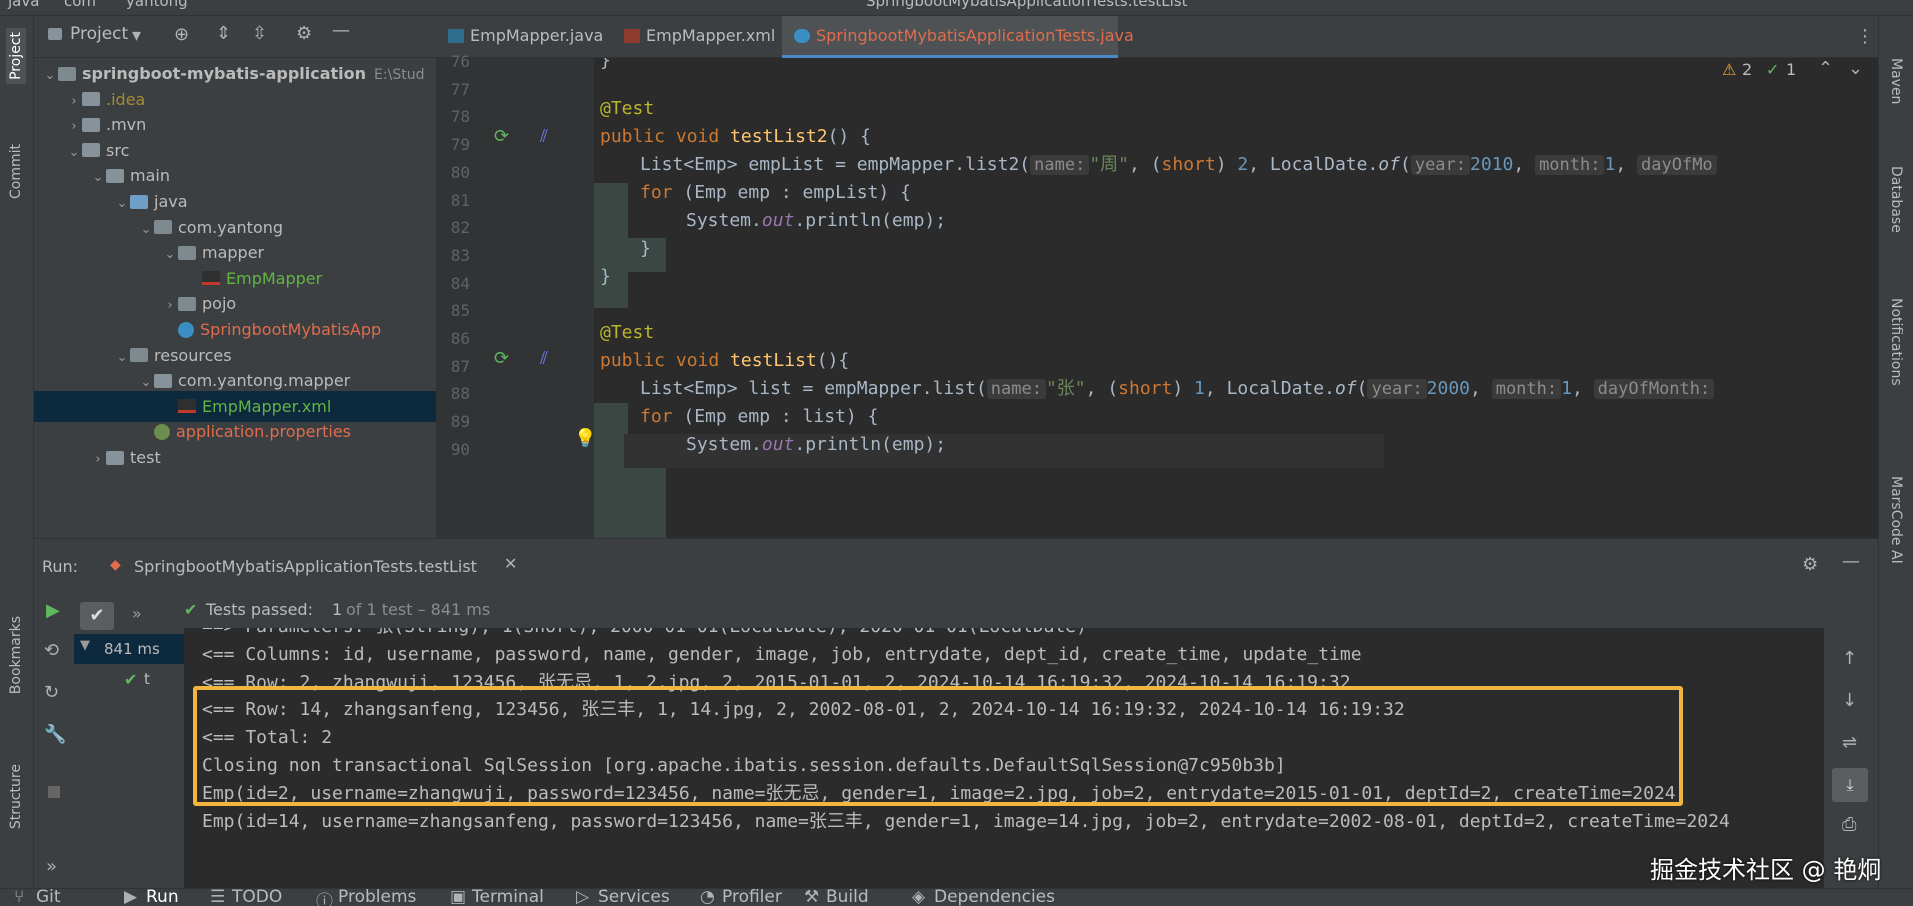  I want to click on collapse-all-icon: ⇳, so click(259, 33).